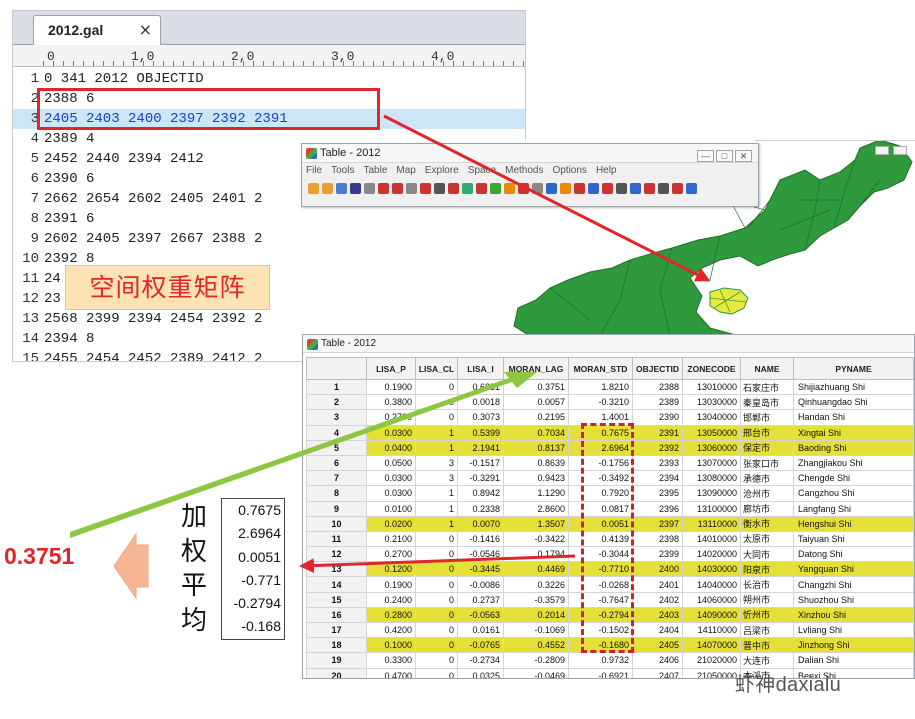  Describe the element at coordinates (336, 645) in the screenshot. I see `row-number: 18` at that location.